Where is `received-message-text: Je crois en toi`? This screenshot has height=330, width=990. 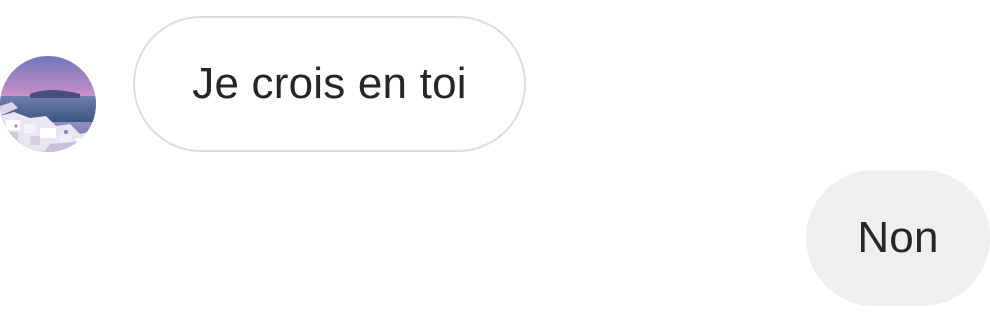
received-message-text: Je crois en toi is located at coordinates (329, 83).